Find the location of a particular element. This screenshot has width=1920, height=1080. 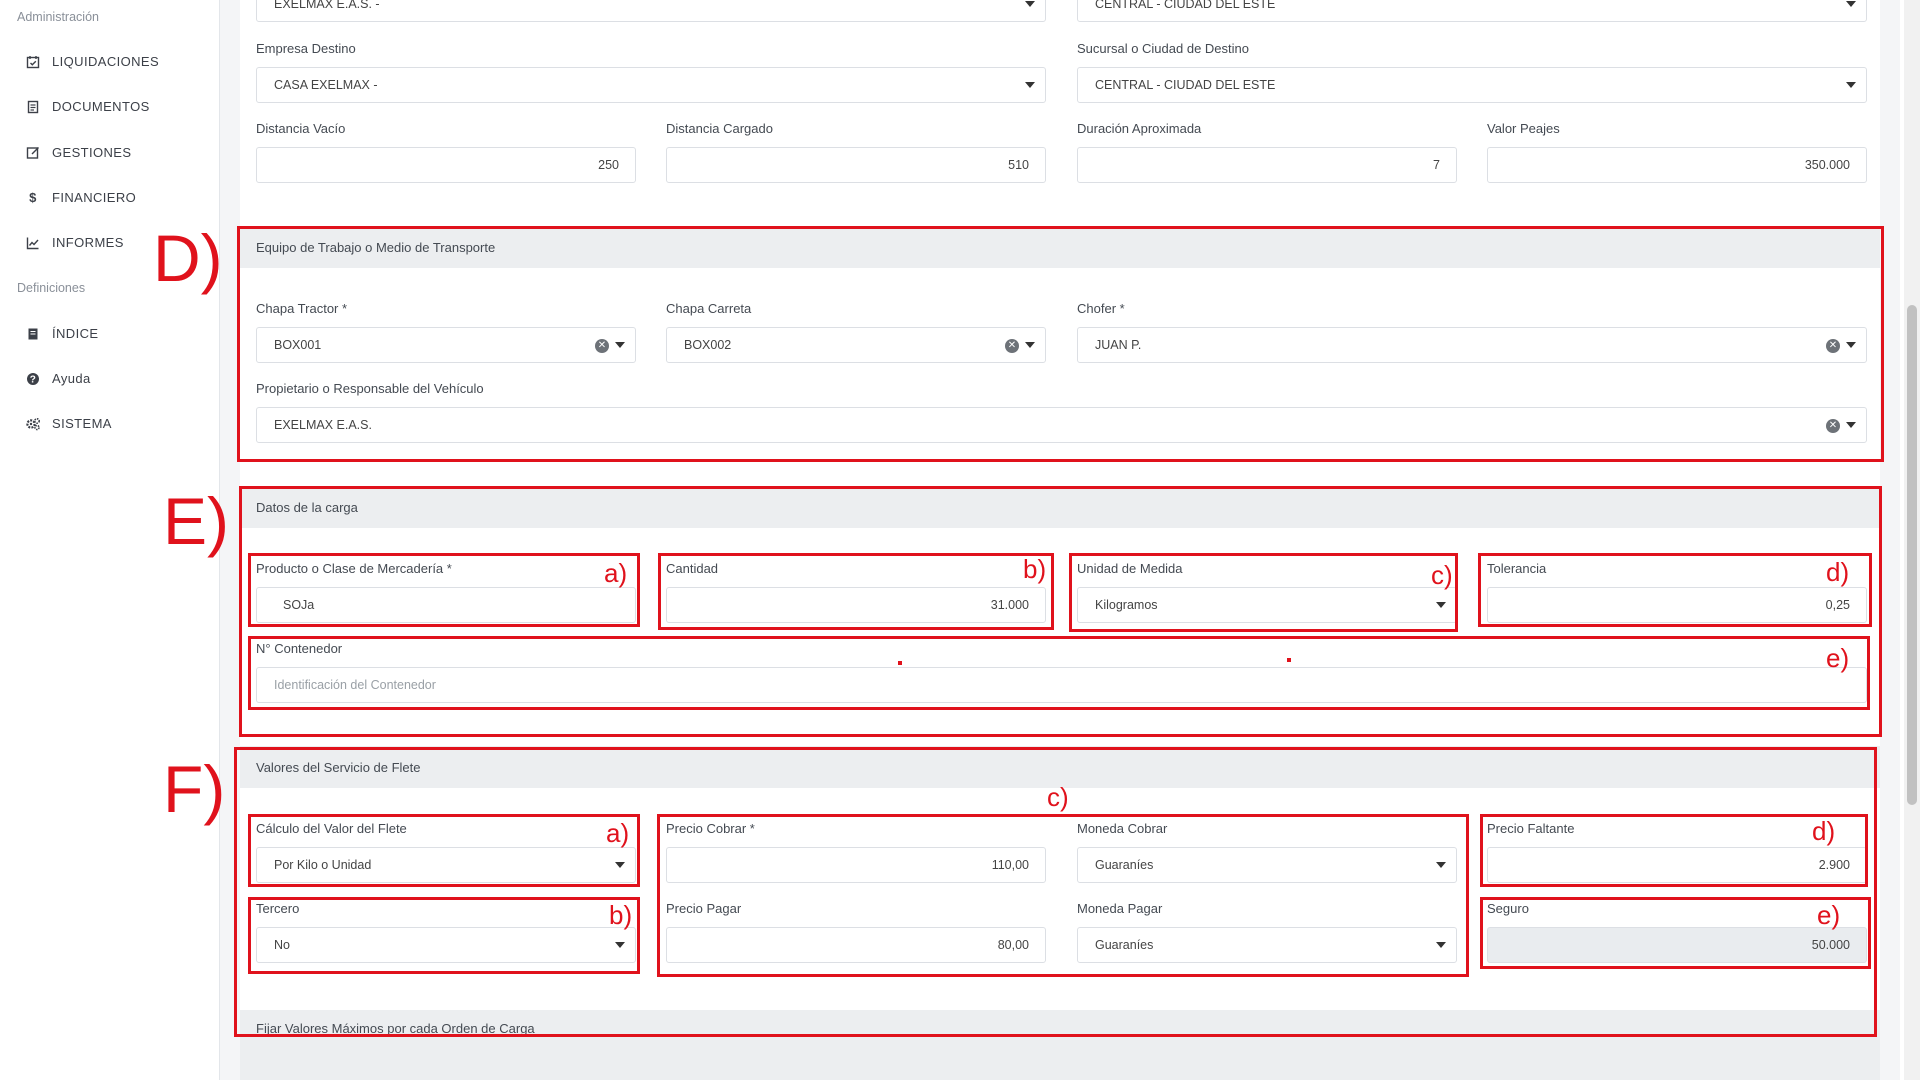

sidebar-item-ayuda: ? Ayuda is located at coordinates (58, 378).